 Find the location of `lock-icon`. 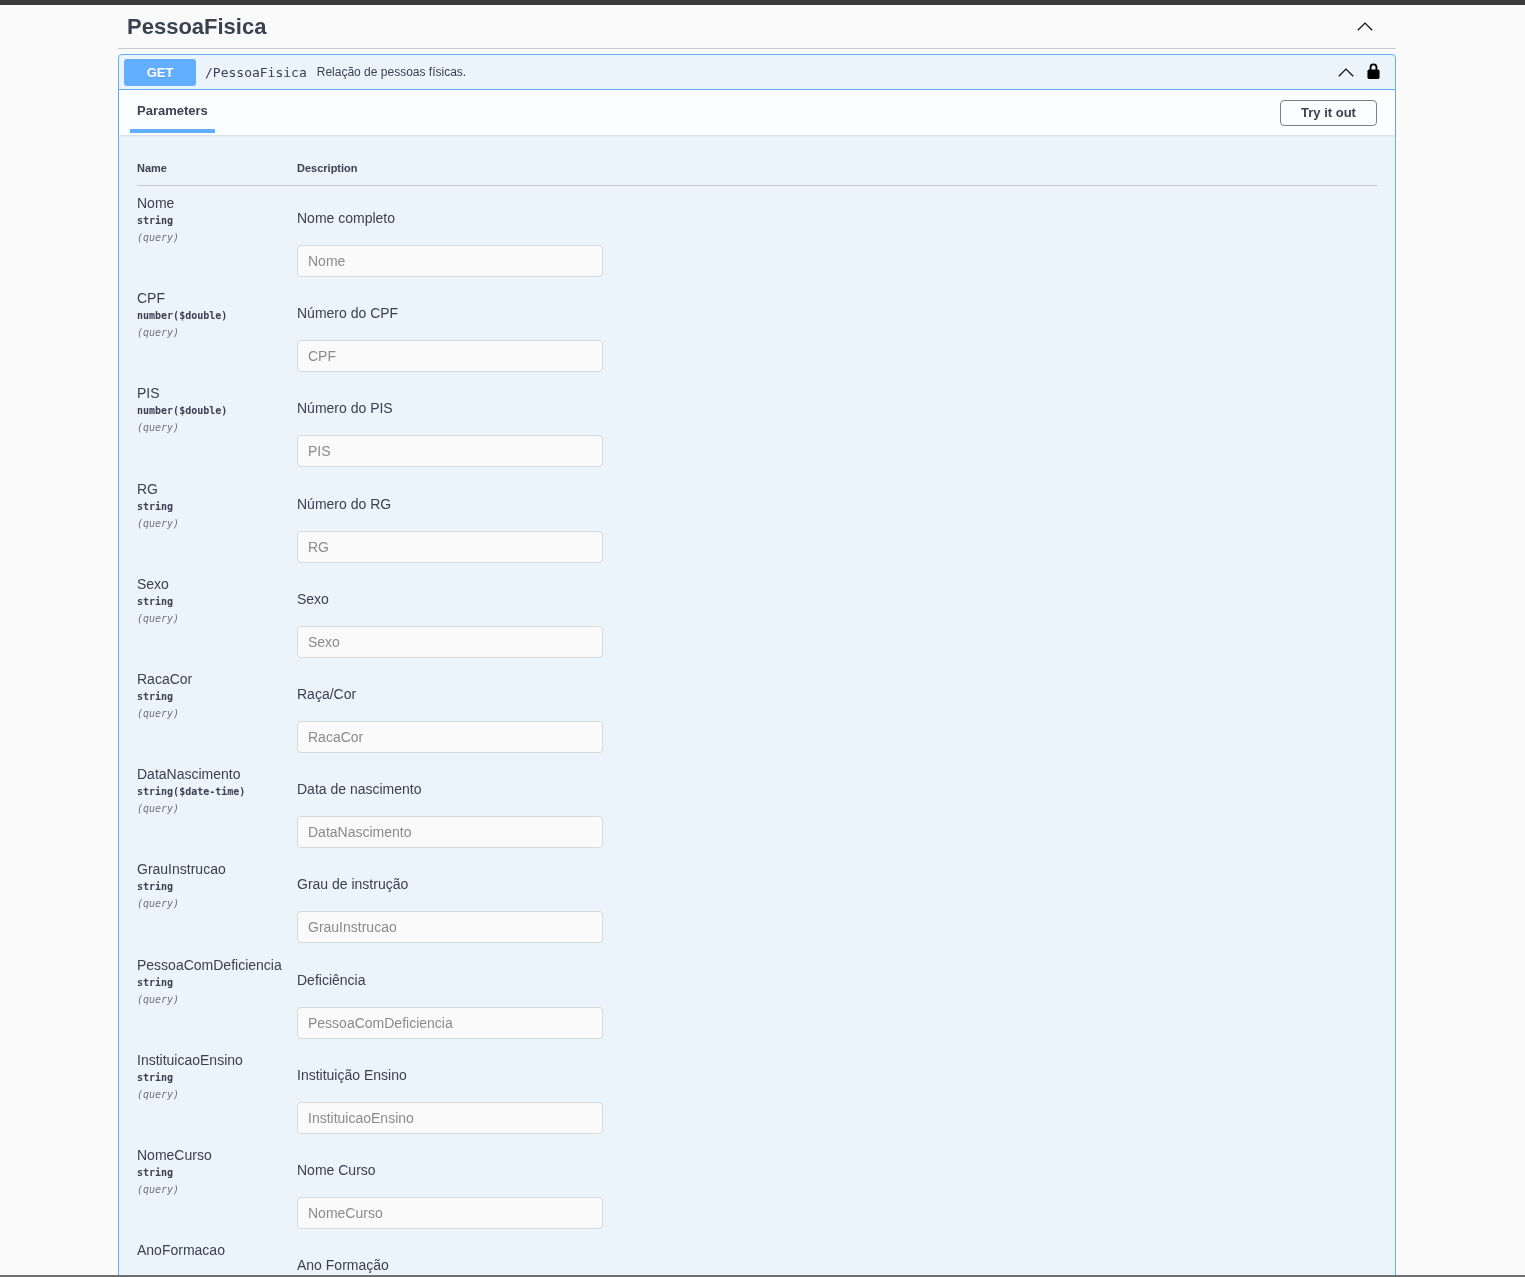

lock-icon is located at coordinates (1373, 70).